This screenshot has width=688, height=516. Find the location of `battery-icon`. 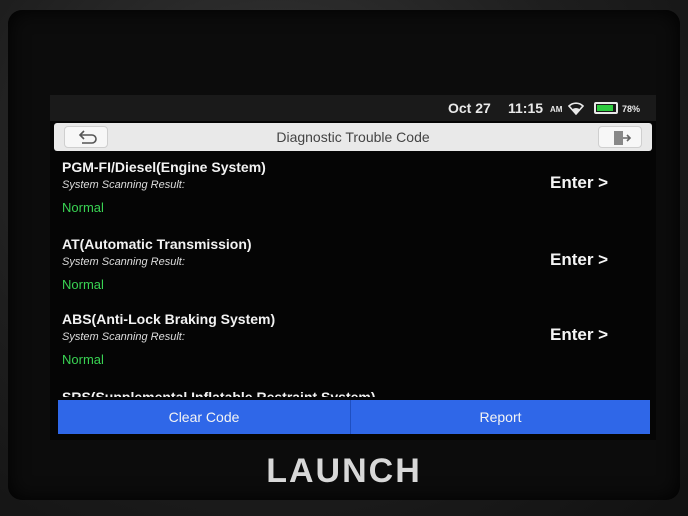

battery-icon is located at coordinates (606, 108).